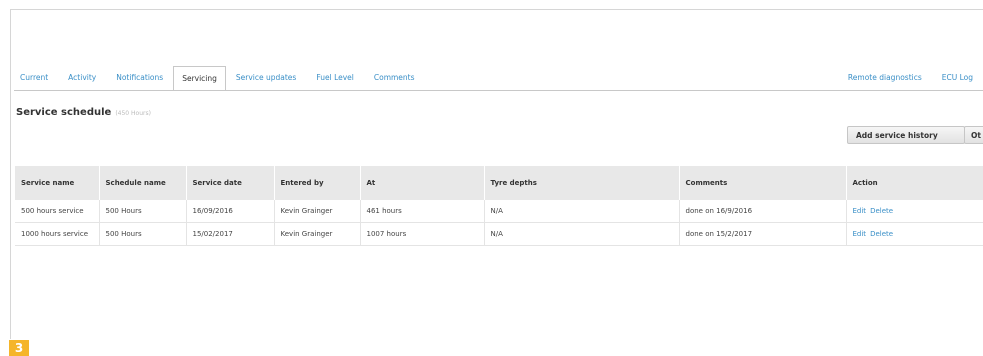  I want to click on add-service-history-button: Add service history, so click(906, 135).